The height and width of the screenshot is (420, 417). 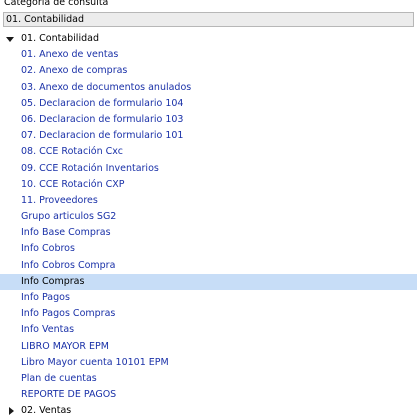 What do you see at coordinates (60, 38) in the screenshot?
I see `tree-item-label: 01. Contabilidad` at bounding box center [60, 38].